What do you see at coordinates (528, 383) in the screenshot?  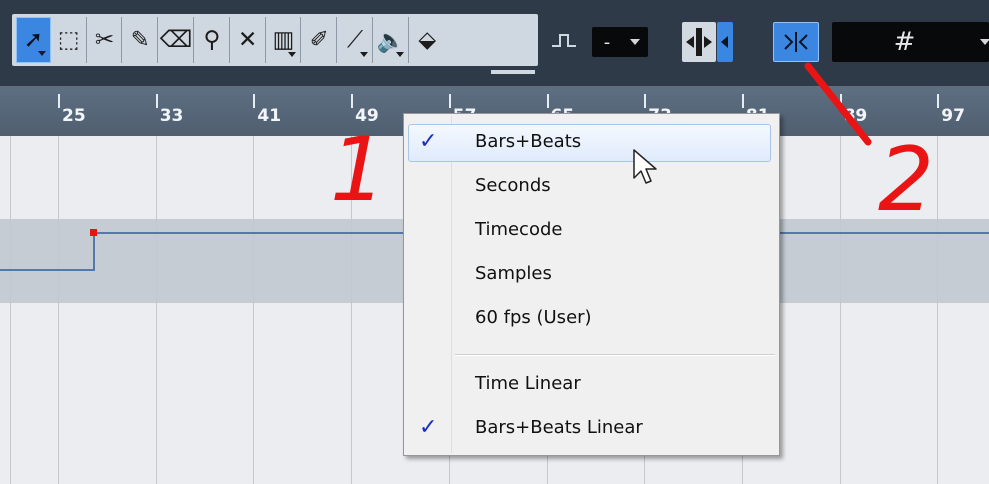 I see `menu-item-label: Time Linear` at bounding box center [528, 383].